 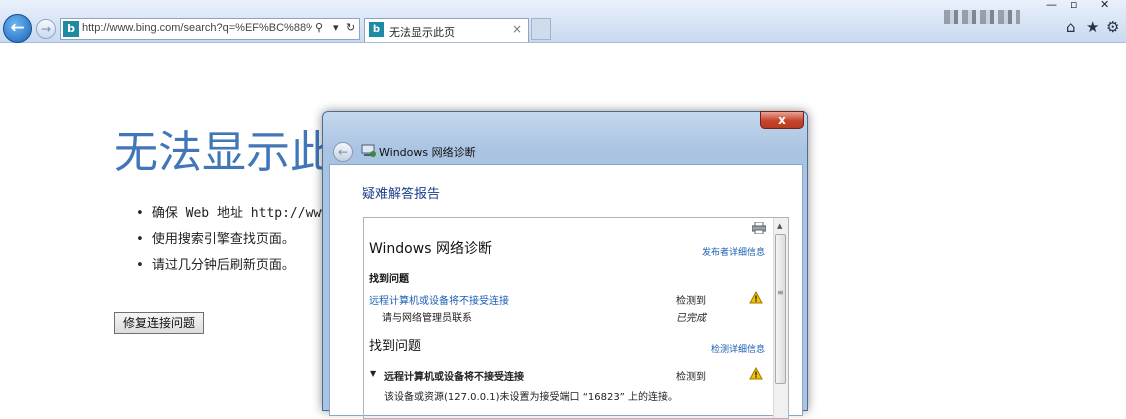 What do you see at coordinates (454, 377) in the screenshot?
I see `problem-detail-title: 远程计算机或设备将不接受连接` at bounding box center [454, 377].